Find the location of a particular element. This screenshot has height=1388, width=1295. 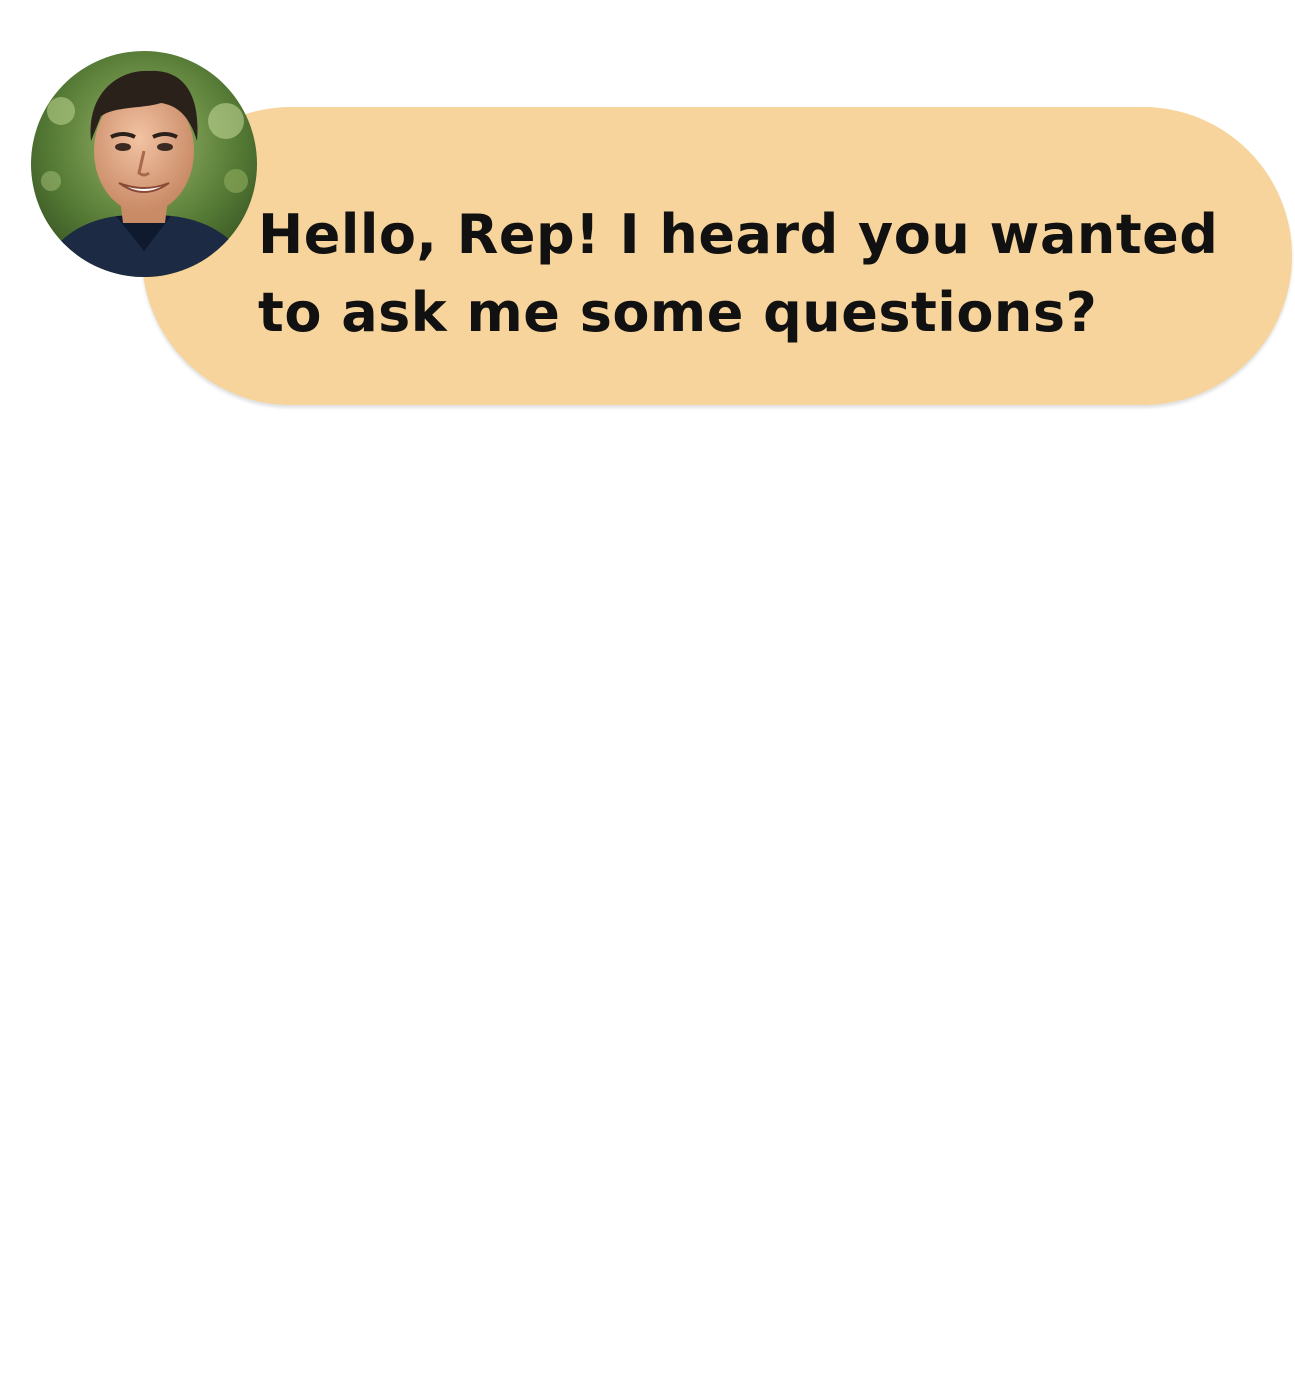

avatar is located at coordinates (144, 164).